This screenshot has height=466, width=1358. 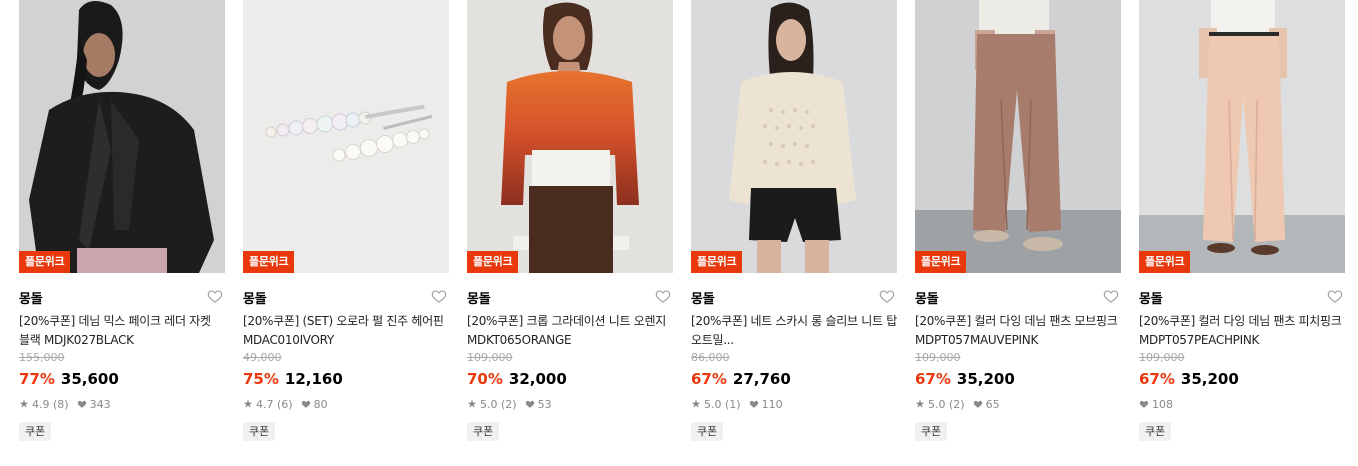 I want to click on original-price: 86,000, so click(x=710, y=357).